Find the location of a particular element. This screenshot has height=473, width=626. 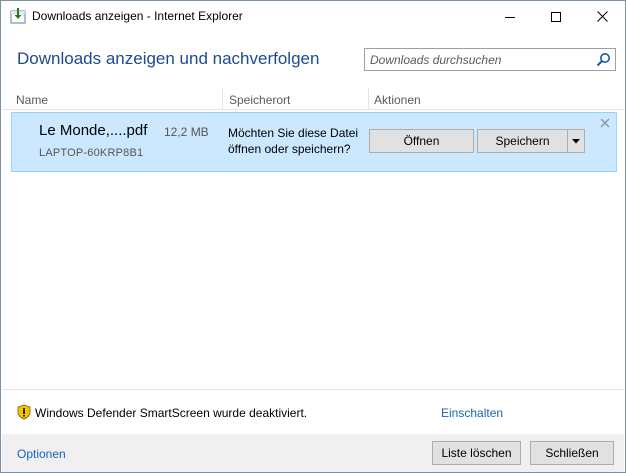

open-button: Öffnen is located at coordinates (421, 141).